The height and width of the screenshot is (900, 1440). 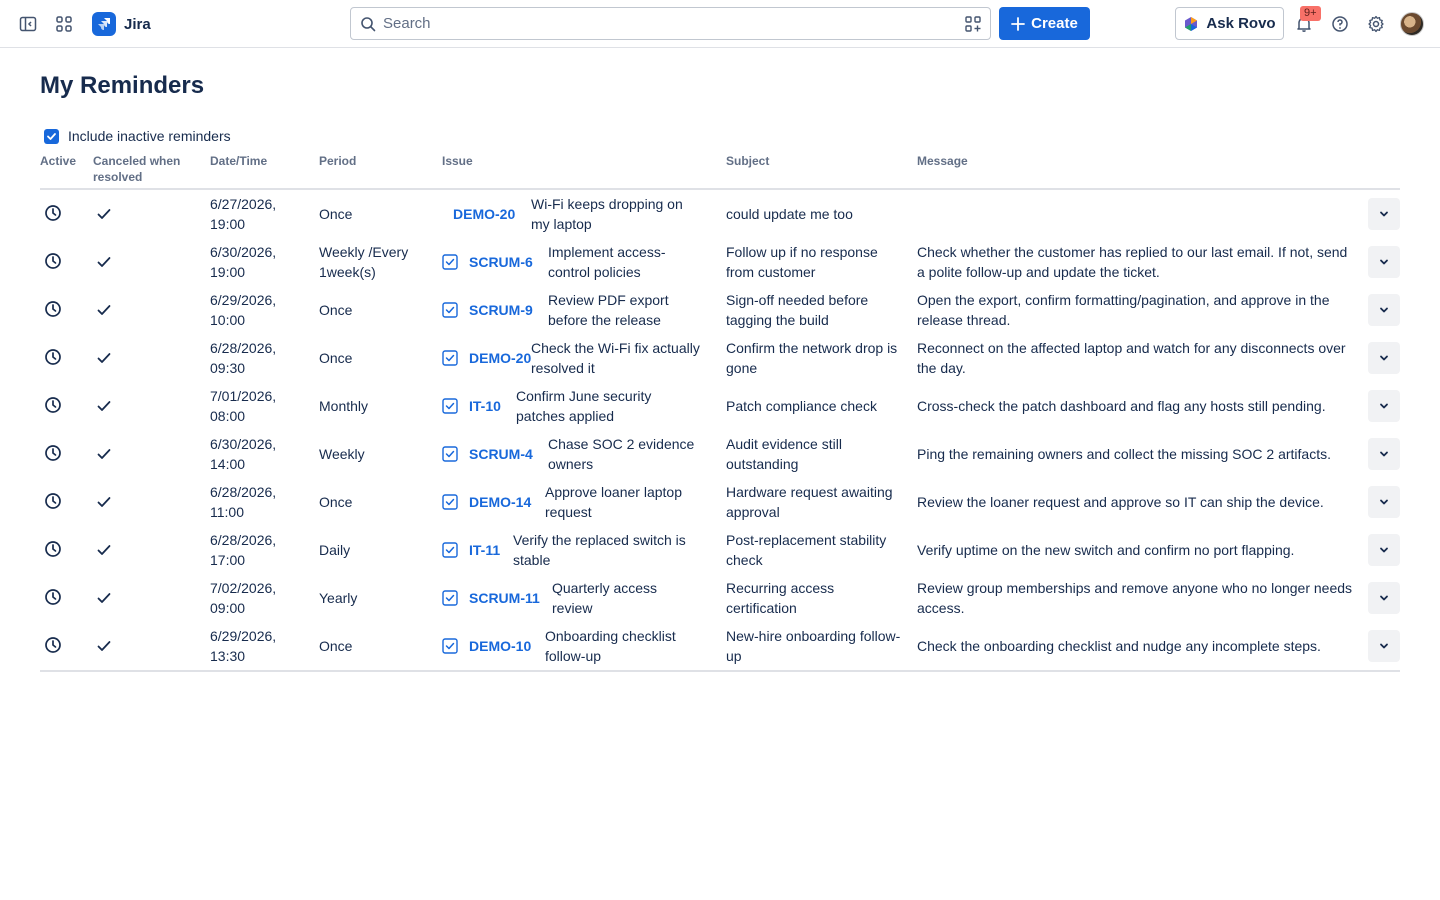 What do you see at coordinates (608, 310) in the screenshot?
I see `issue-summary: Review PDF export before the release` at bounding box center [608, 310].